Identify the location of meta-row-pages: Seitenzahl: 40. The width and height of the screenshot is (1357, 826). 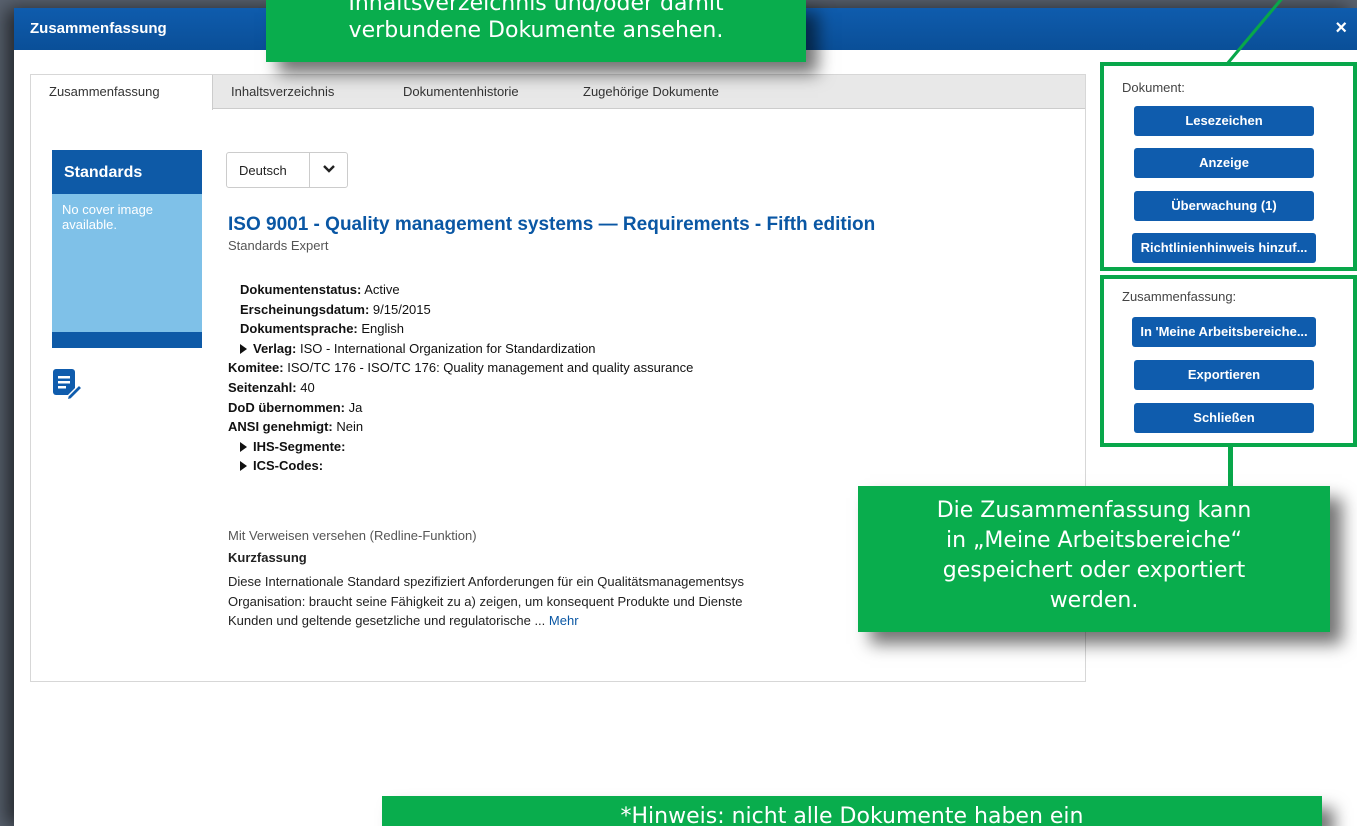
(271, 387).